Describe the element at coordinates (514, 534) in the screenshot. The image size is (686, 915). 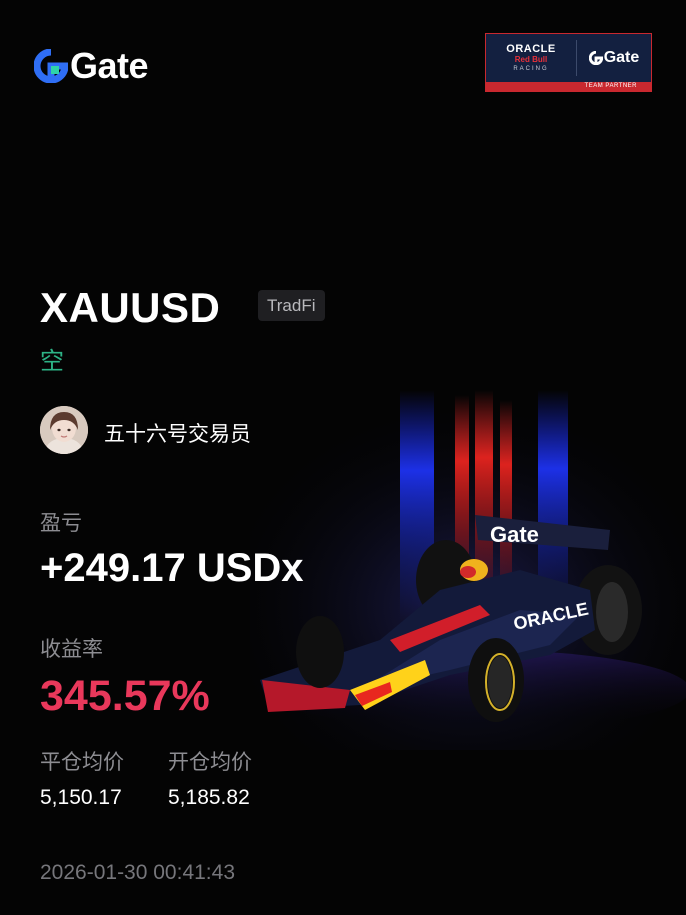
I see `car-wing-text: Gate` at that location.